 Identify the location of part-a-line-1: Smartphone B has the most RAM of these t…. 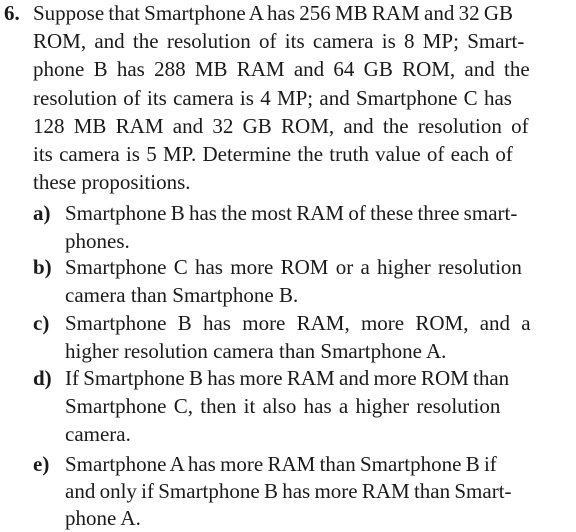
(291, 213).